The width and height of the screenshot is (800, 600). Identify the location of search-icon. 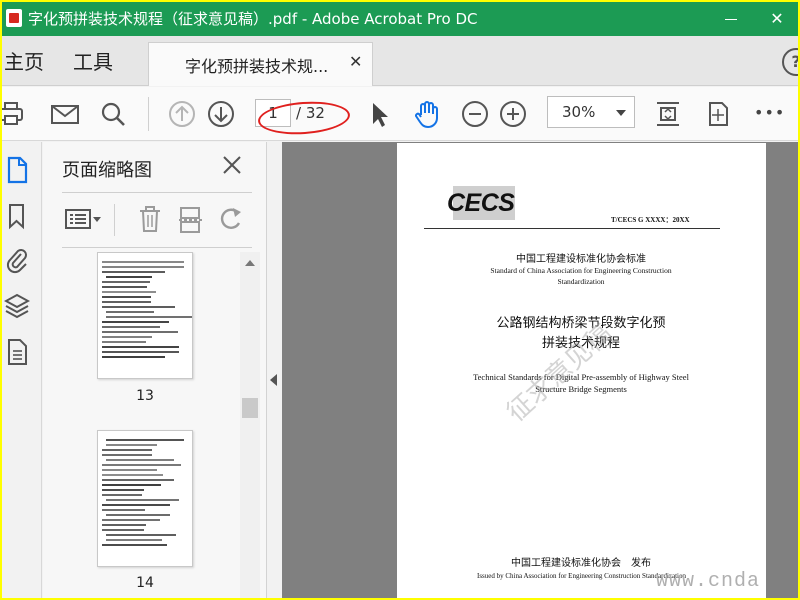
(113, 114).